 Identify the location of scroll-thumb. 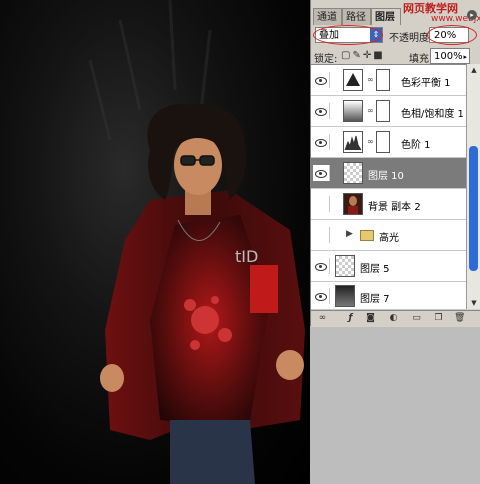
(473, 208).